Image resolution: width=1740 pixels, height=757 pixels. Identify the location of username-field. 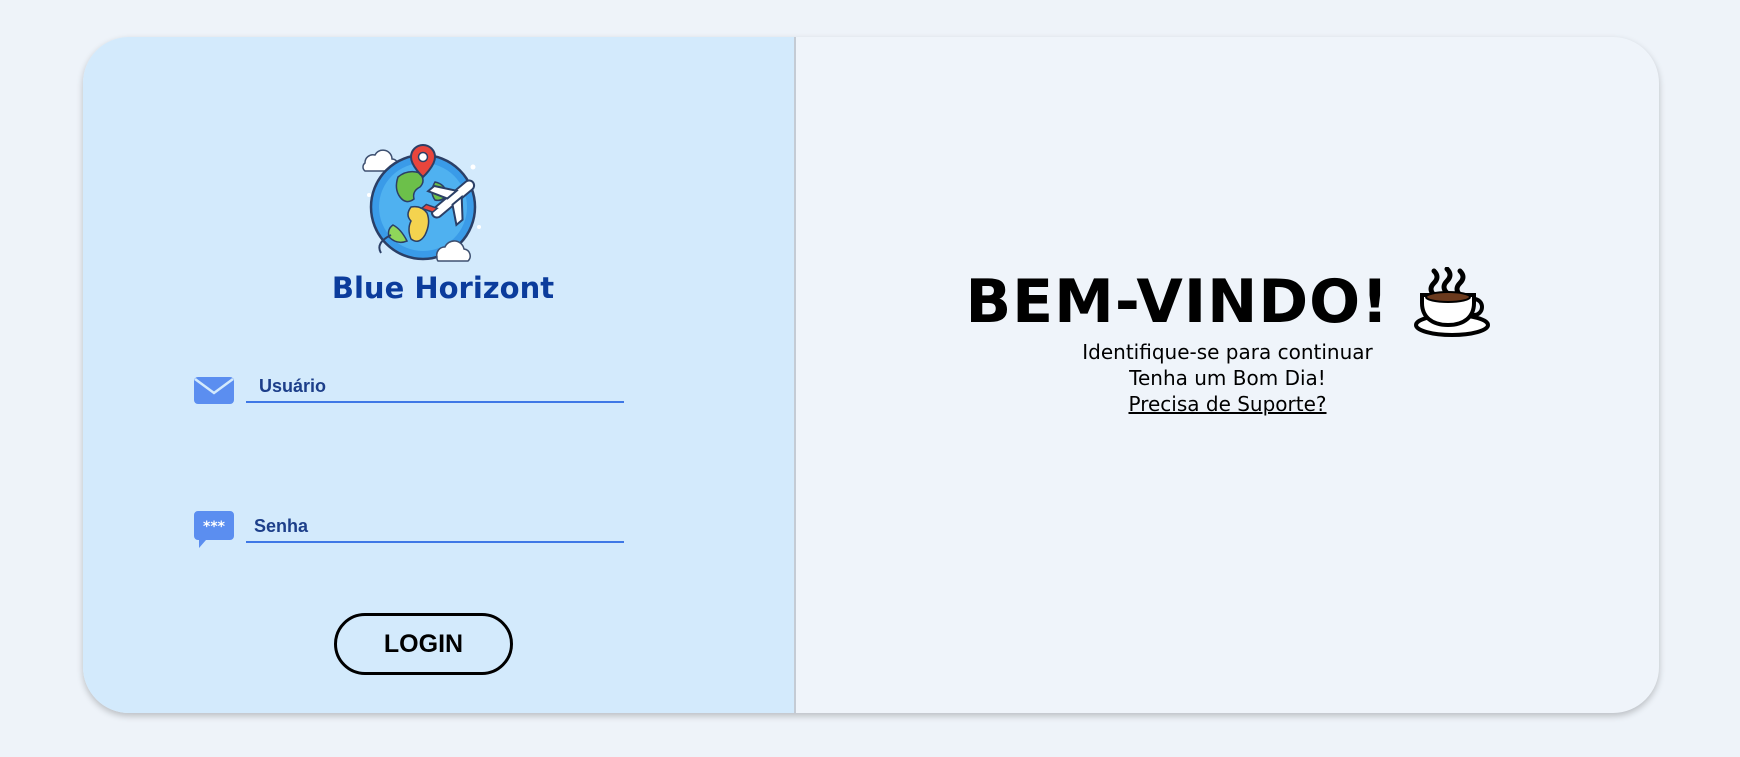
(408, 389).